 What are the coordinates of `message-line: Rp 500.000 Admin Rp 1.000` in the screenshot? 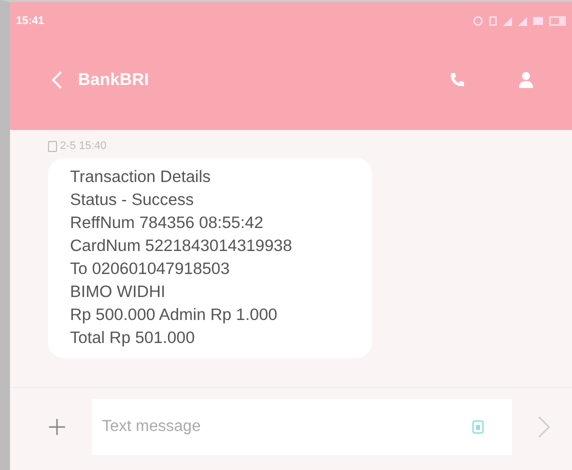 It's located at (174, 315).